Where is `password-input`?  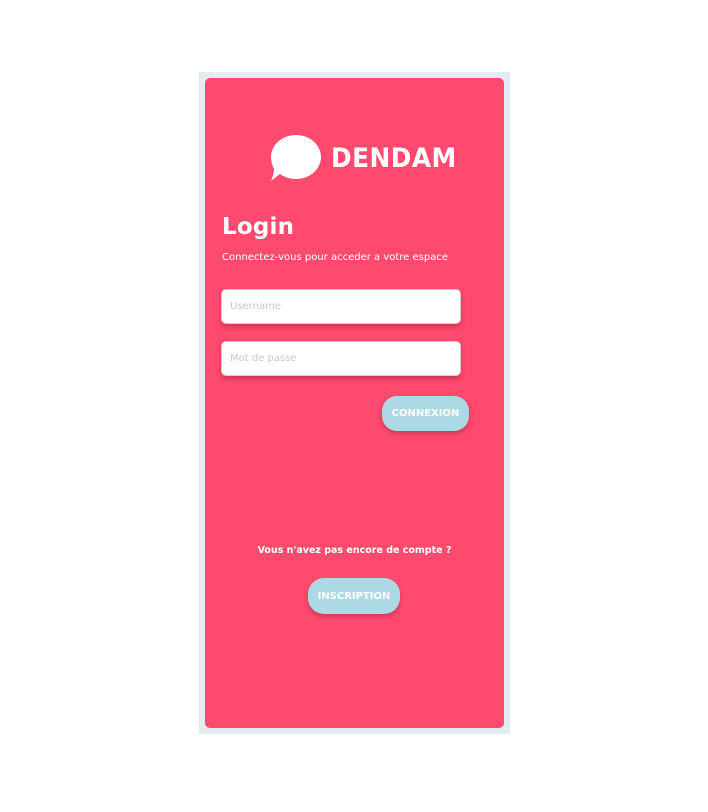
password-input is located at coordinates (341, 358).